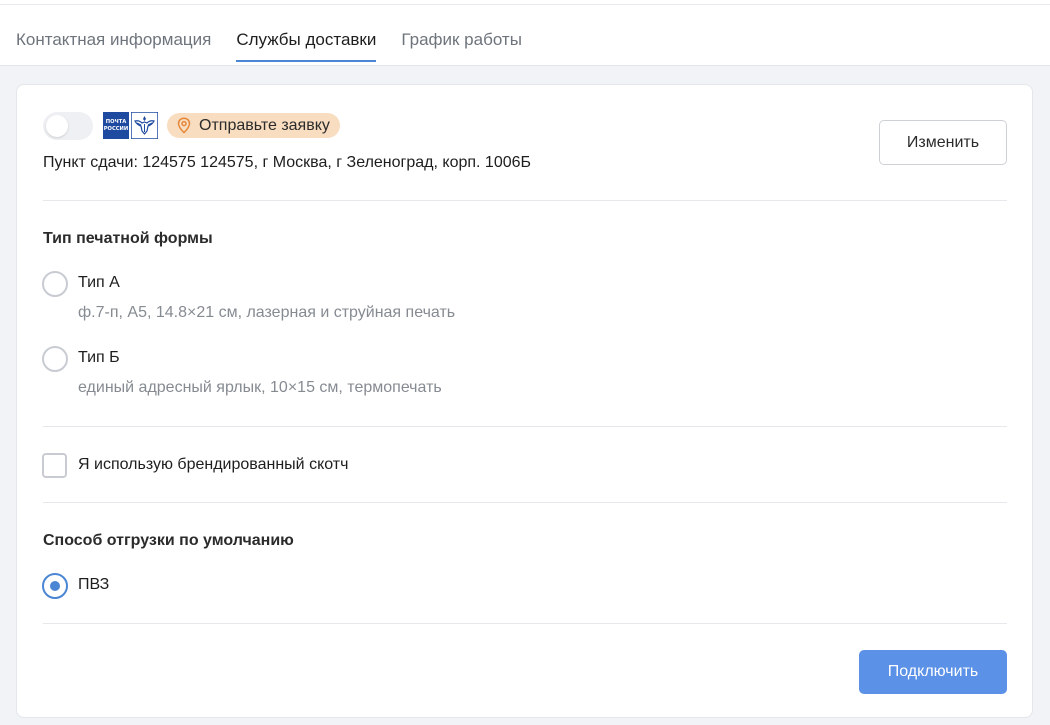 The height and width of the screenshot is (725, 1050). I want to click on type-b-label: Тип Б, so click(99, 358).